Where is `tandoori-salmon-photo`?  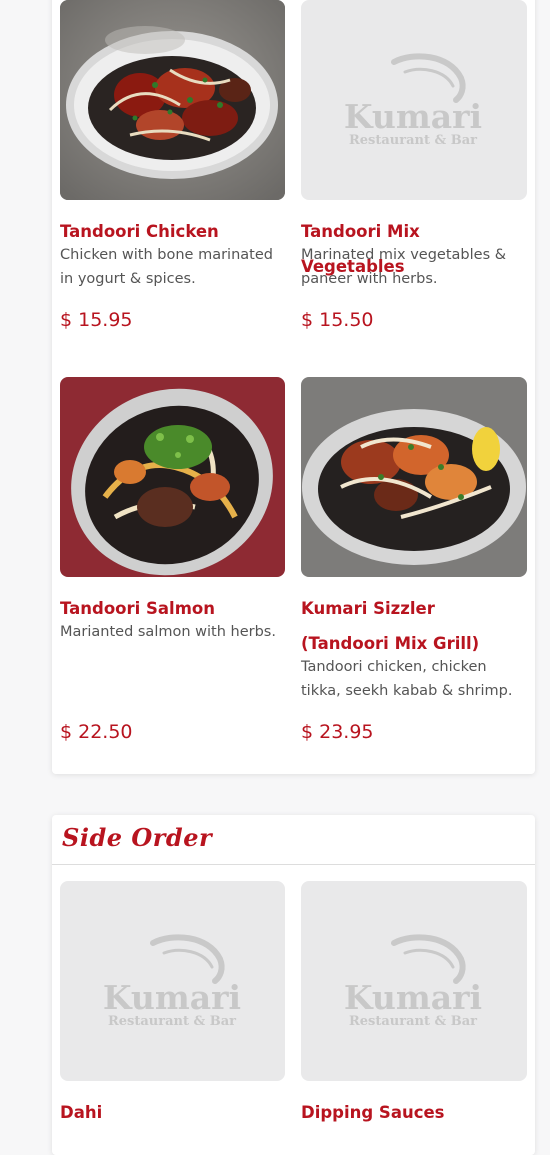
tandoori-salmon-photo is located at coordinates (172, 477).